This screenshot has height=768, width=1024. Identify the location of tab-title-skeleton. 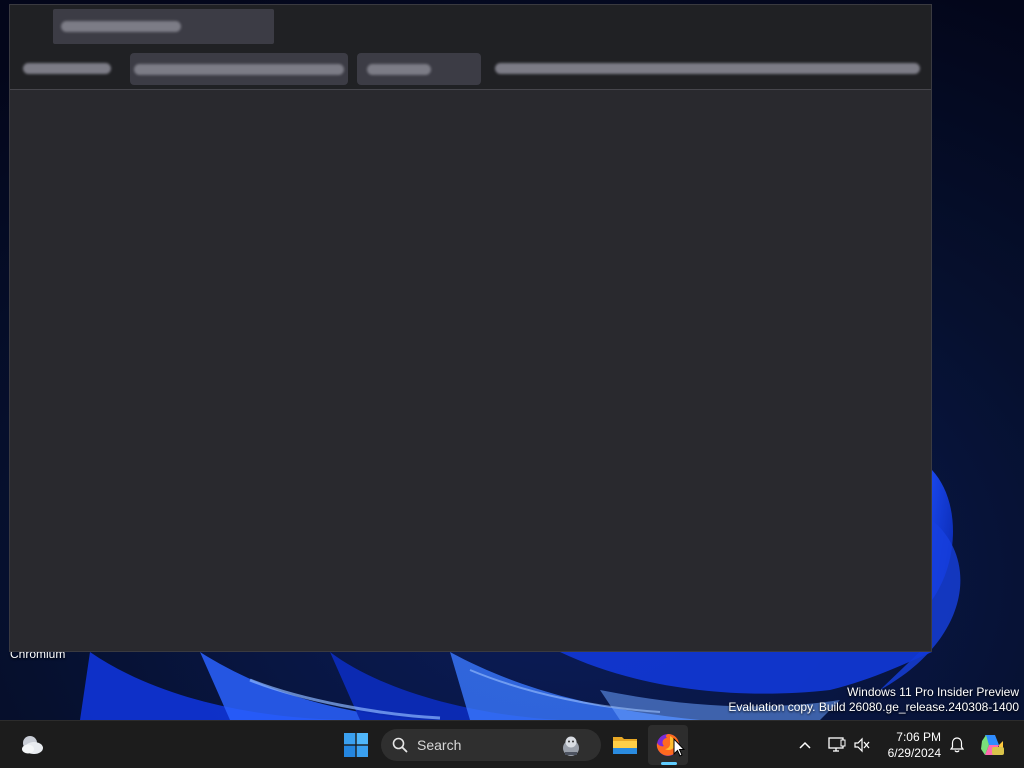
(121, 26).